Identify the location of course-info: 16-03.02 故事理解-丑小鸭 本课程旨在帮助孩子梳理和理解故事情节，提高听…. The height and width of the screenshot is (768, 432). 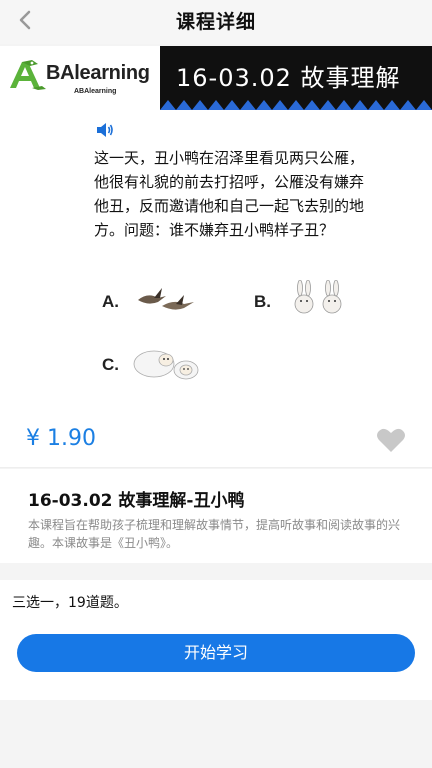
(216, 516).